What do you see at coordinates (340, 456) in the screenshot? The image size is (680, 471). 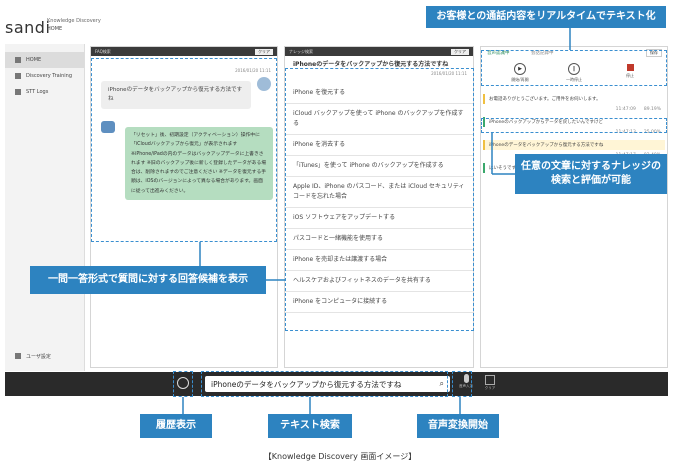 I see `figure-caption: 【Knowledge Discovery 画面イメージ】` at bounding box center [340, 456].